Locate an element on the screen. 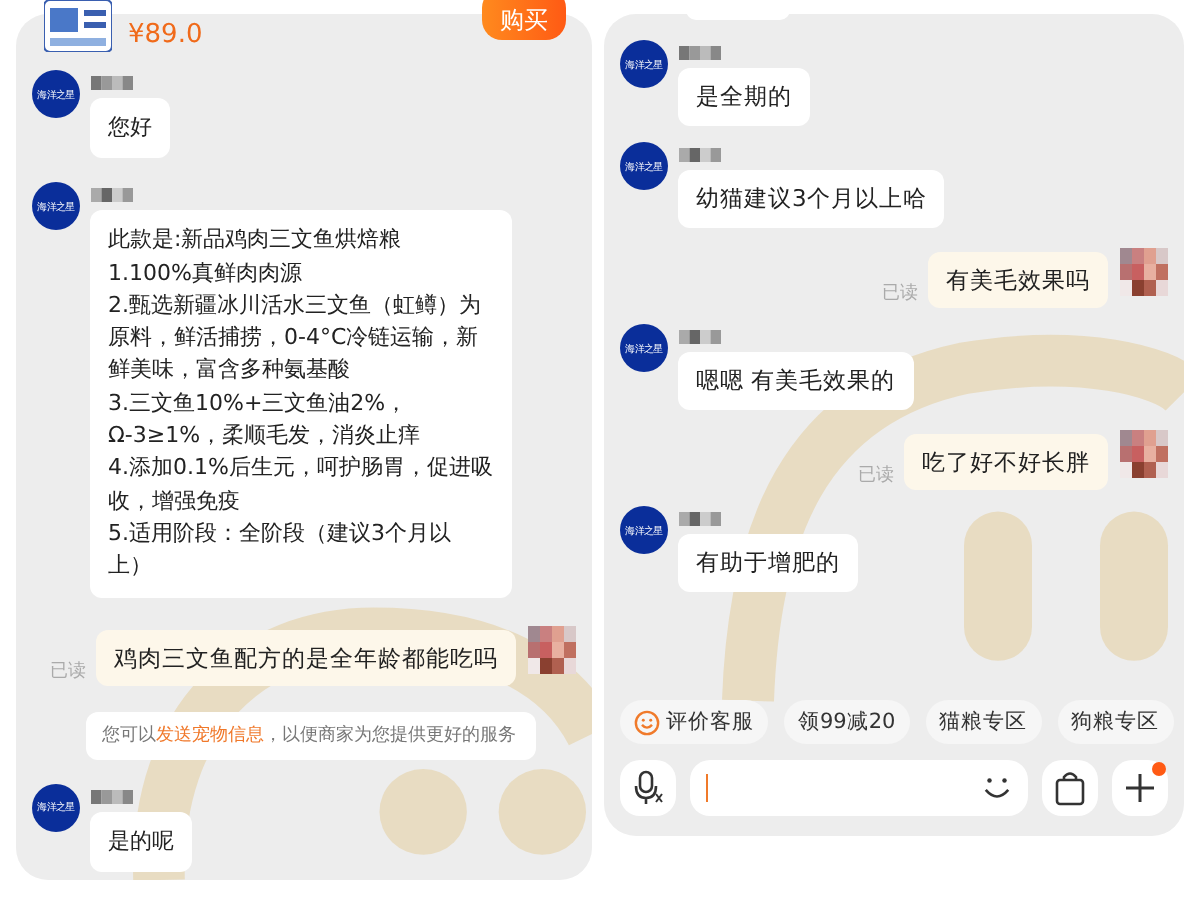 The image size is (1200, 900). more-button is located at coordinates (1140, 788).